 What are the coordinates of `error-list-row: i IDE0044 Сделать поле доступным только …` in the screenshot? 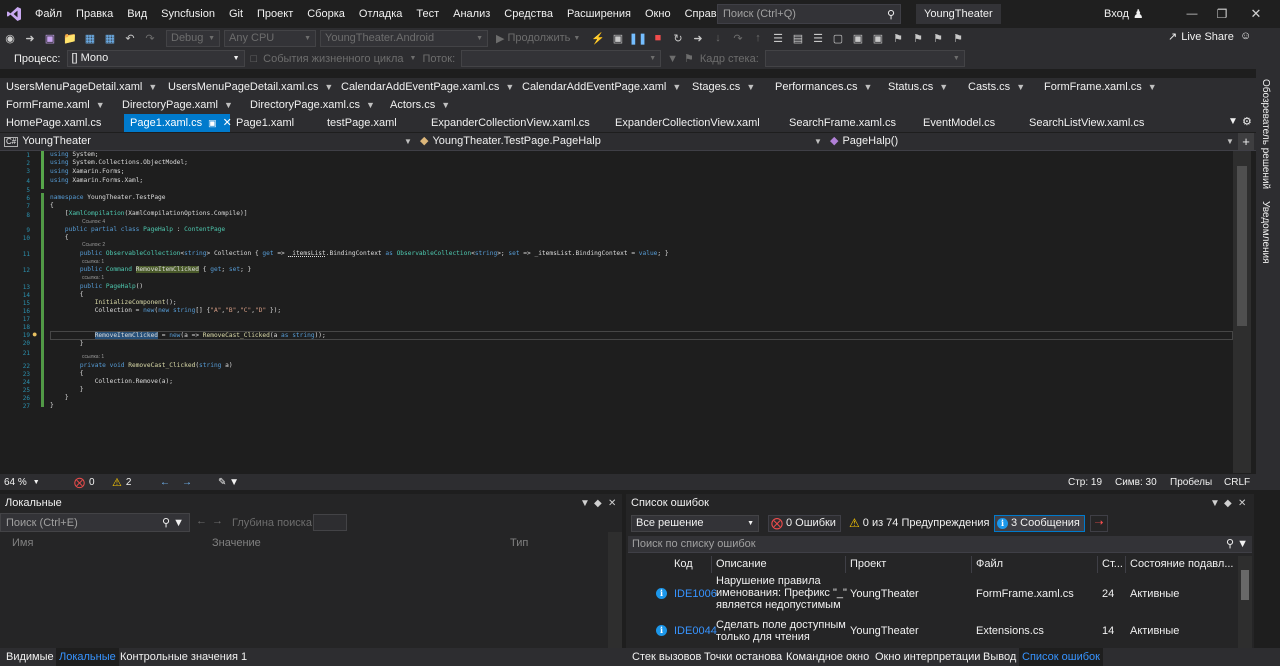 It's located at (933, 632).